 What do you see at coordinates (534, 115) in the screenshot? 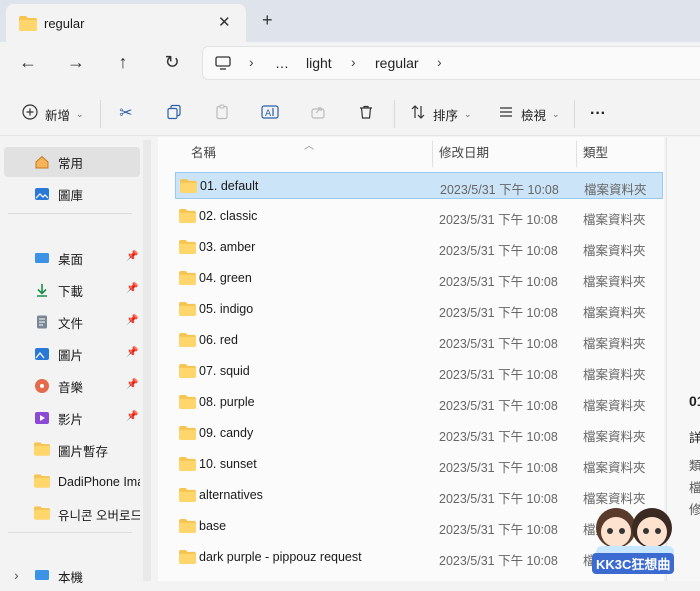
I see `view-label: 檢視` at bounding box center [534, 115].